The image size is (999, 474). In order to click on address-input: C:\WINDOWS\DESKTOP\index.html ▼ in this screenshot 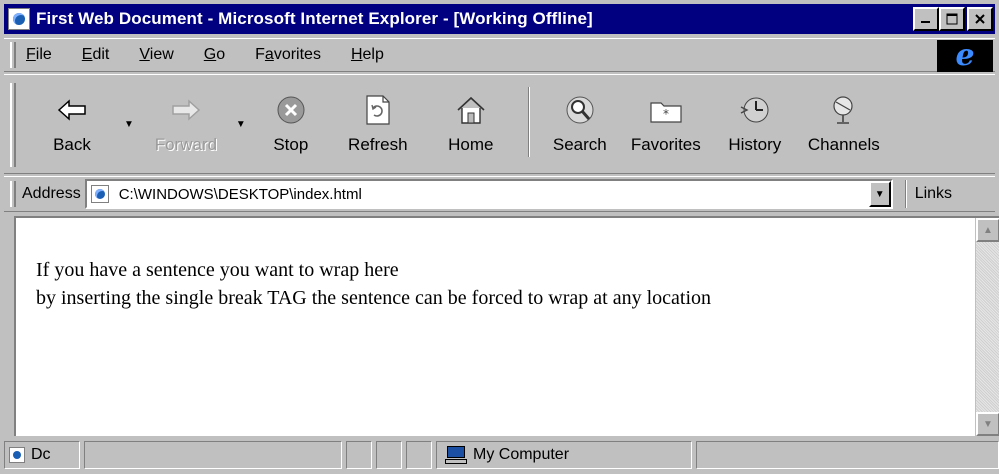, I will do `click(488, 194)`.